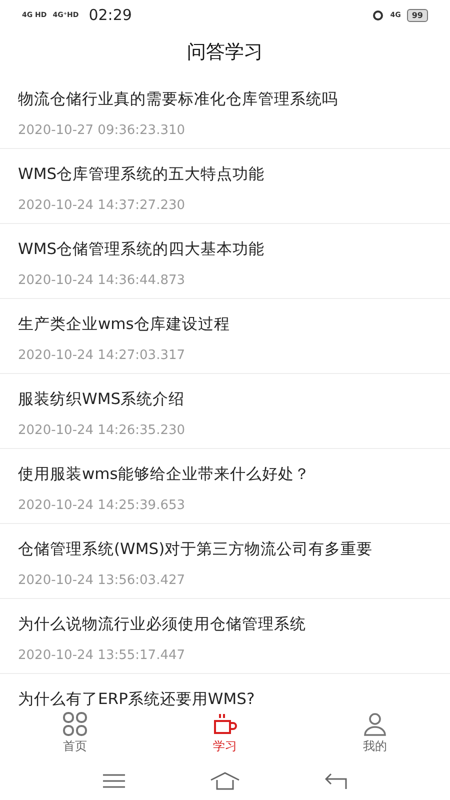  Describe the element at coordinates (196, 549) in the screenshot. I see `article-title: 仓储管理系统(WMS)对于第三方物流公司有多重要` at that location.